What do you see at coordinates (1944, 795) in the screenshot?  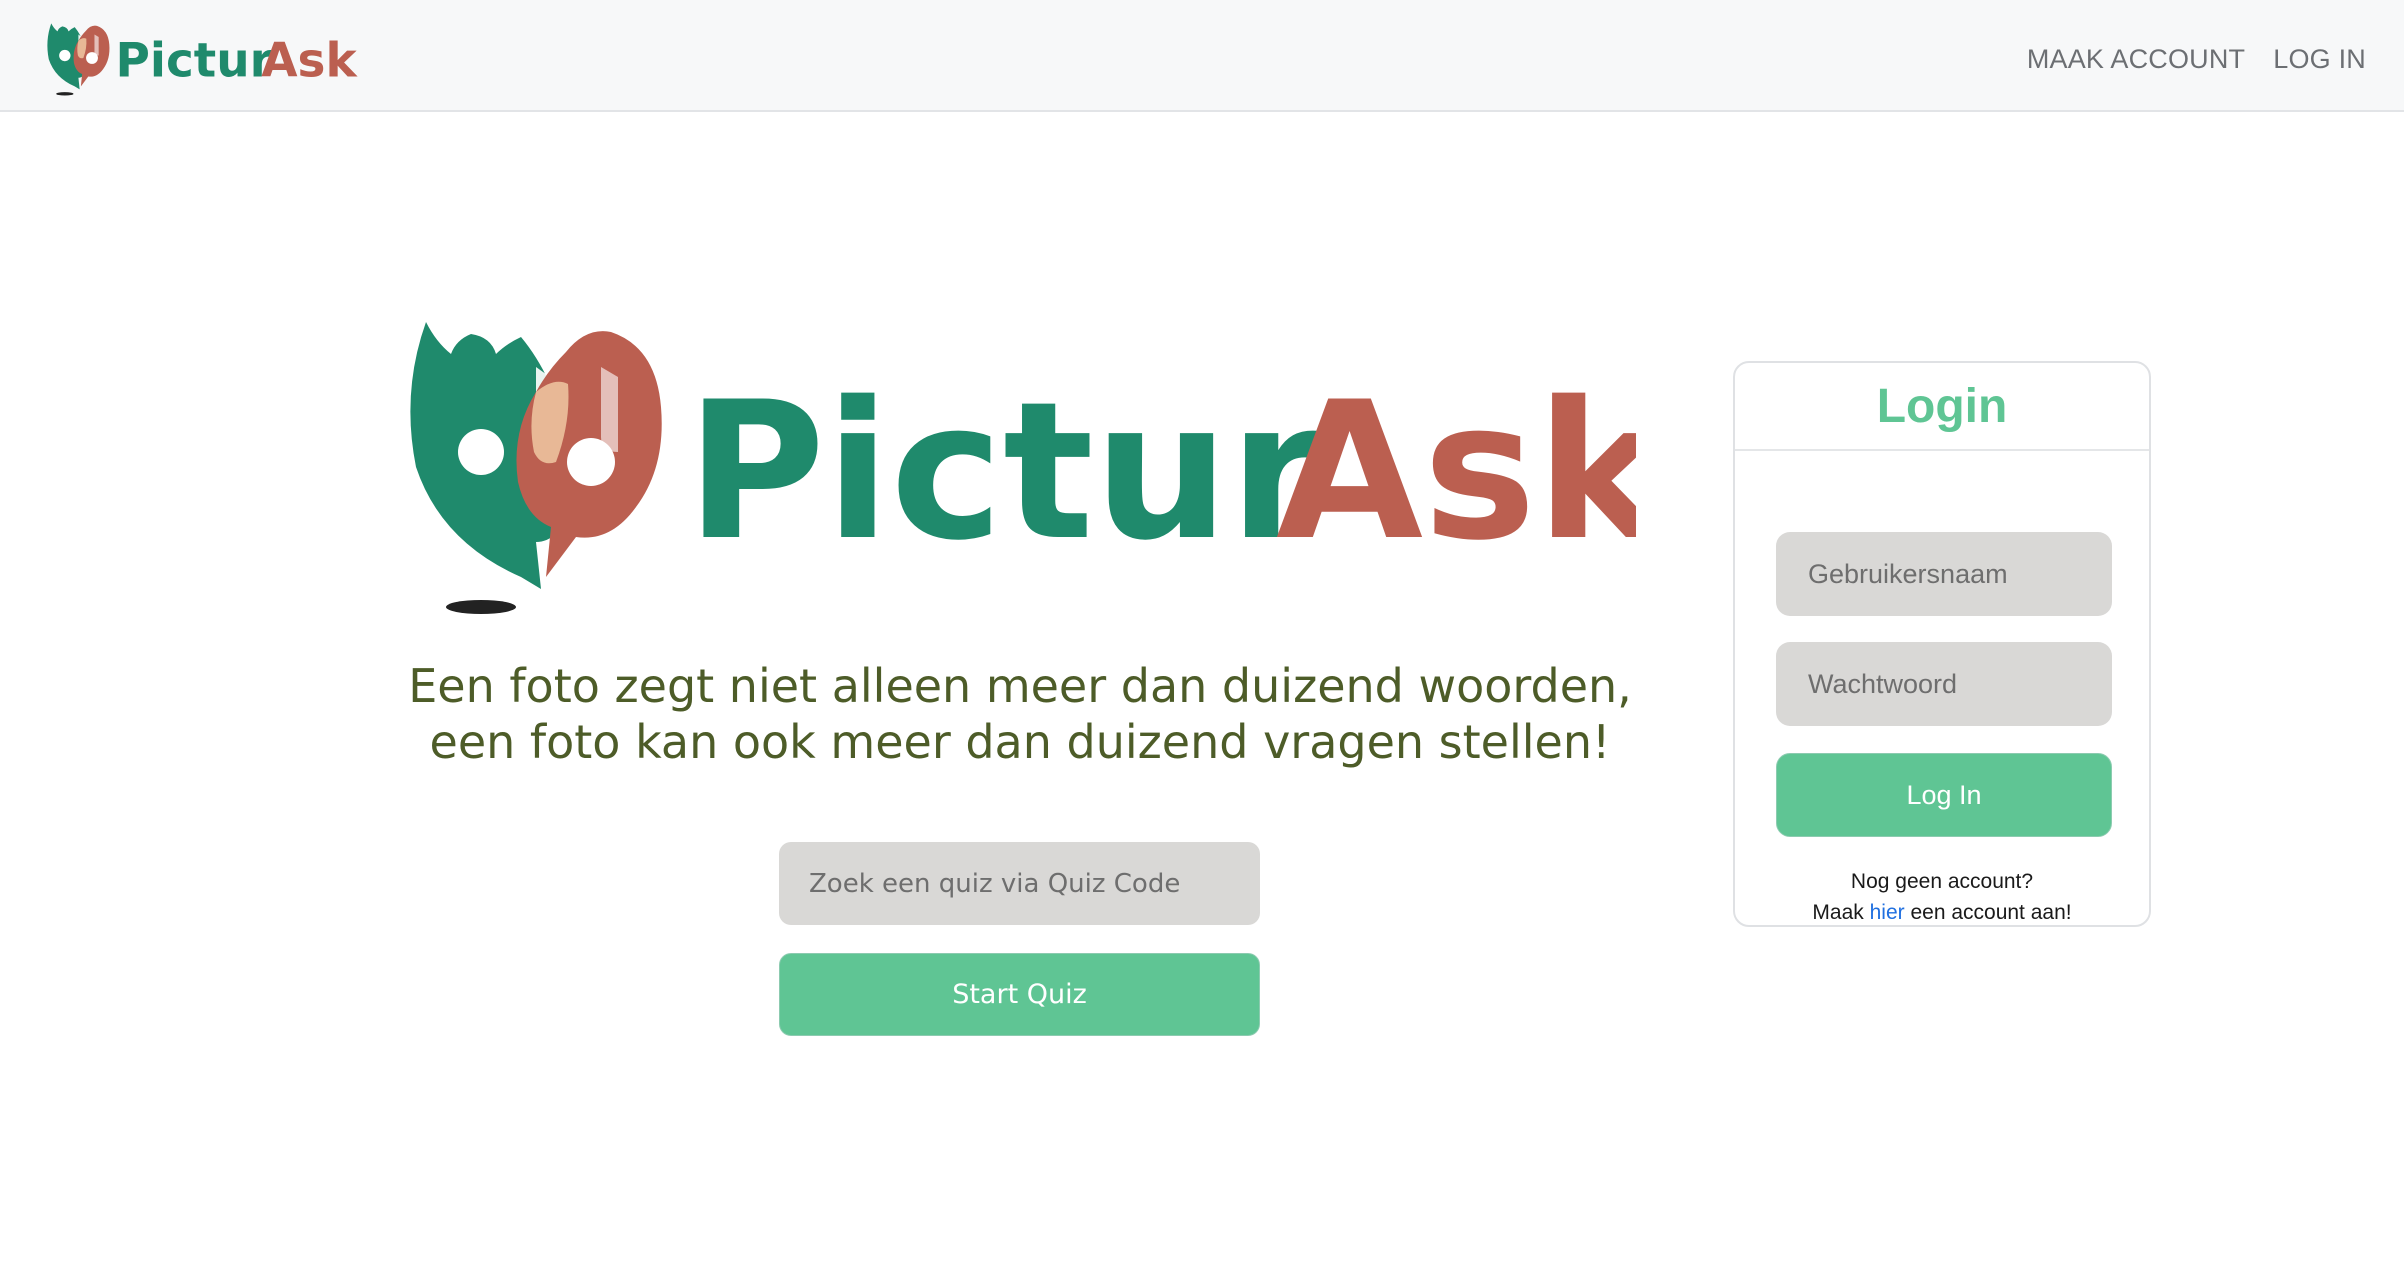 I see `login-submit-button: Log In` at bounding box center [1944, 795].